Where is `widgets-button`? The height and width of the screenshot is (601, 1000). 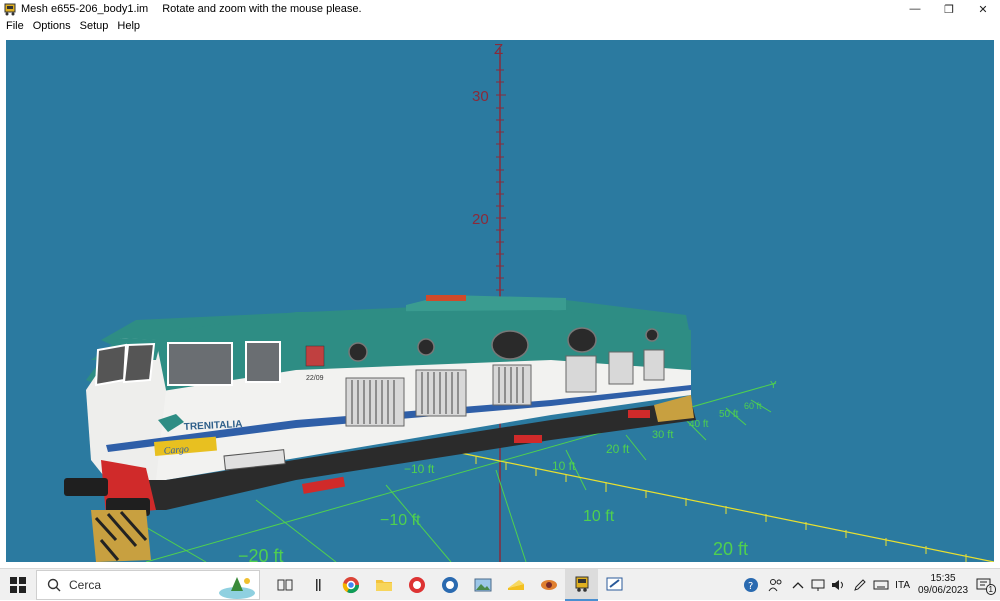 widgets-button is located at coordinates (317, 585).